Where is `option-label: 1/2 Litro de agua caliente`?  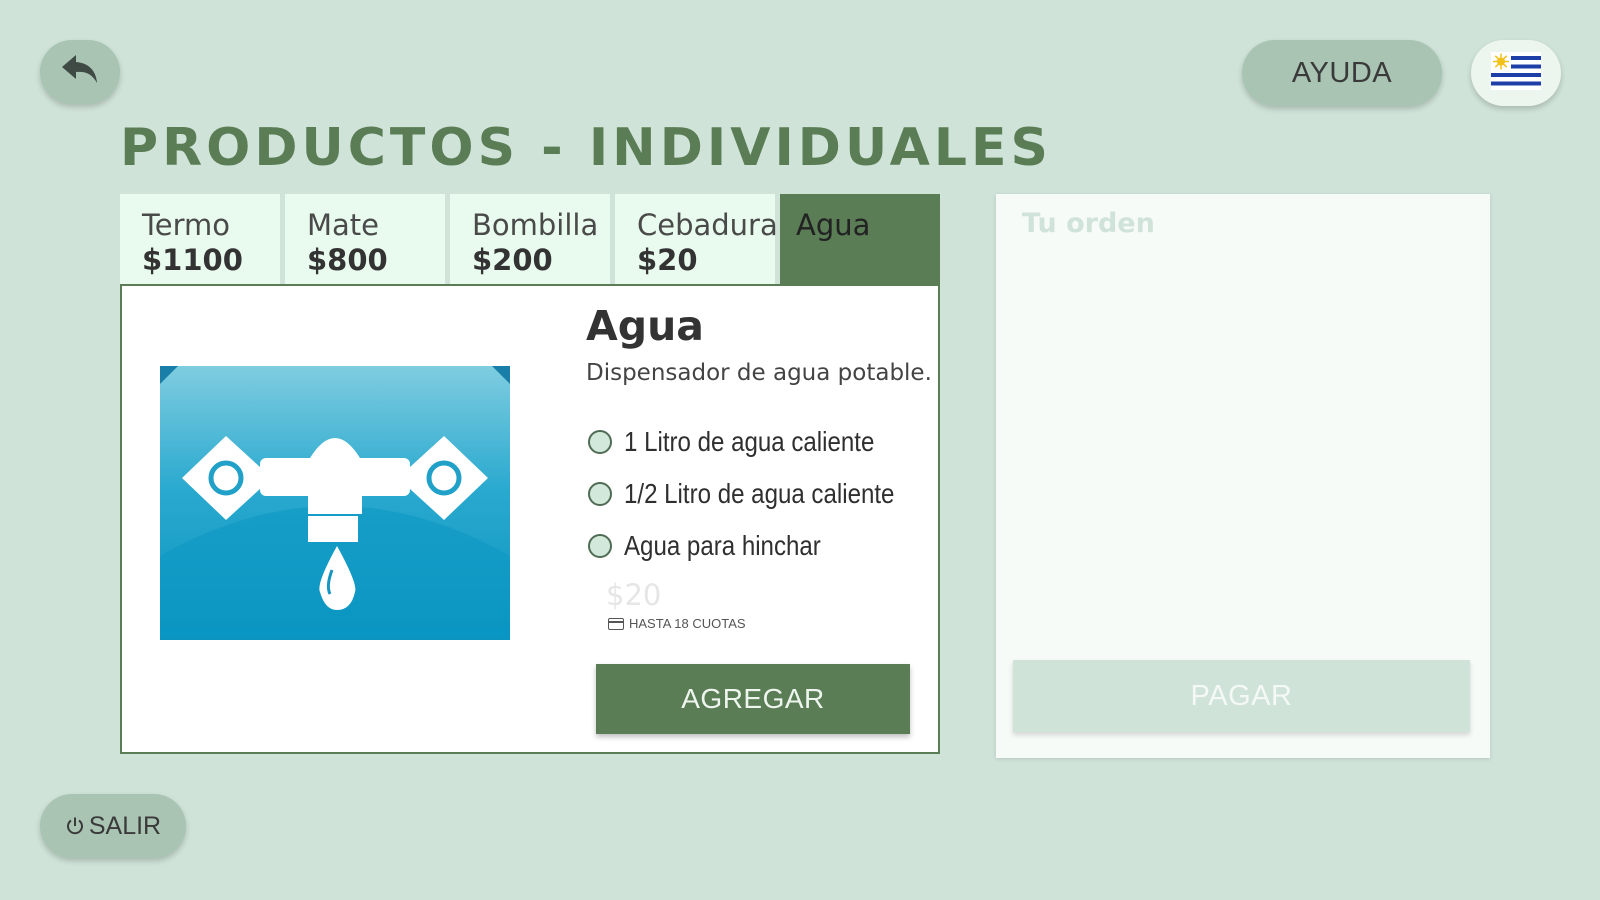
option-label: 1/2 Litro de agua caliente is located at coordinates (759, 493).